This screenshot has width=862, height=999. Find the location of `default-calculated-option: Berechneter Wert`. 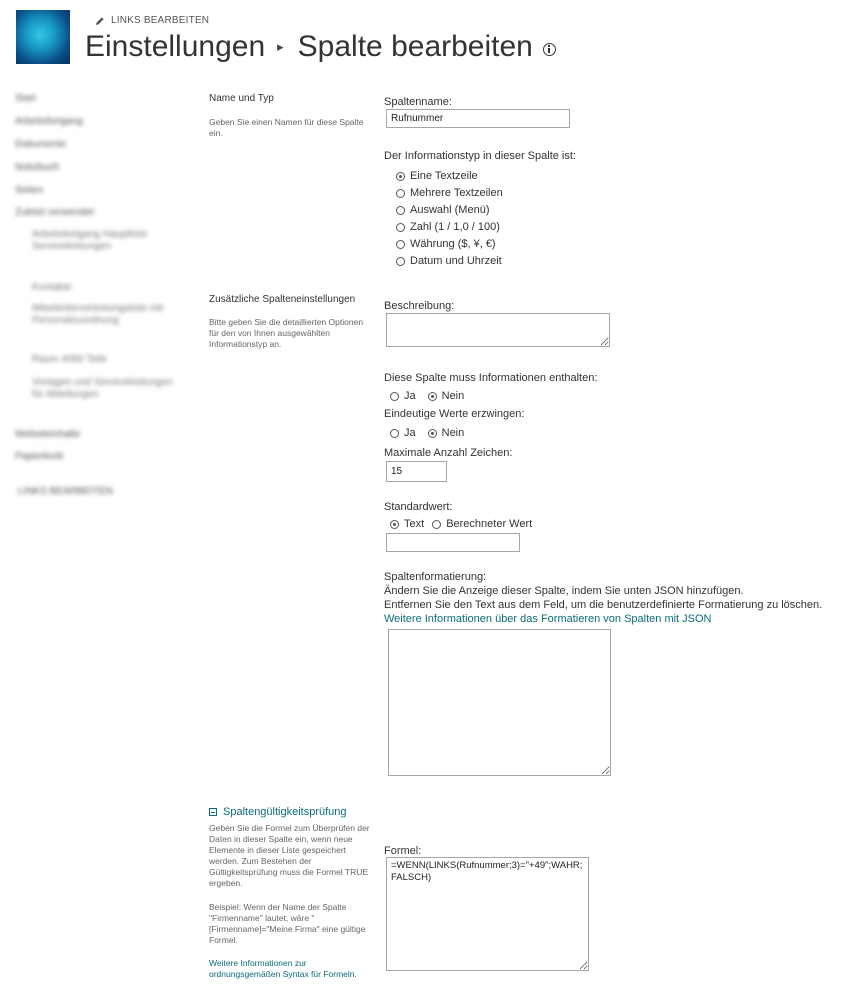

default-calculated-option: Berechneter Wert is located at coordinates (482, 524).